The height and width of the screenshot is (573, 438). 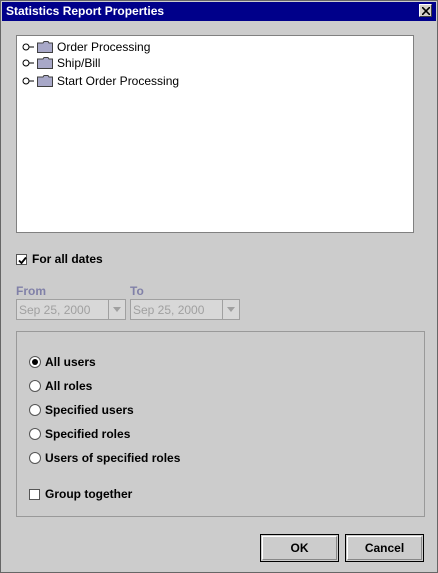 I want to click on from-date-combo: Sep 25, 2000, so click(x=71, y=309).